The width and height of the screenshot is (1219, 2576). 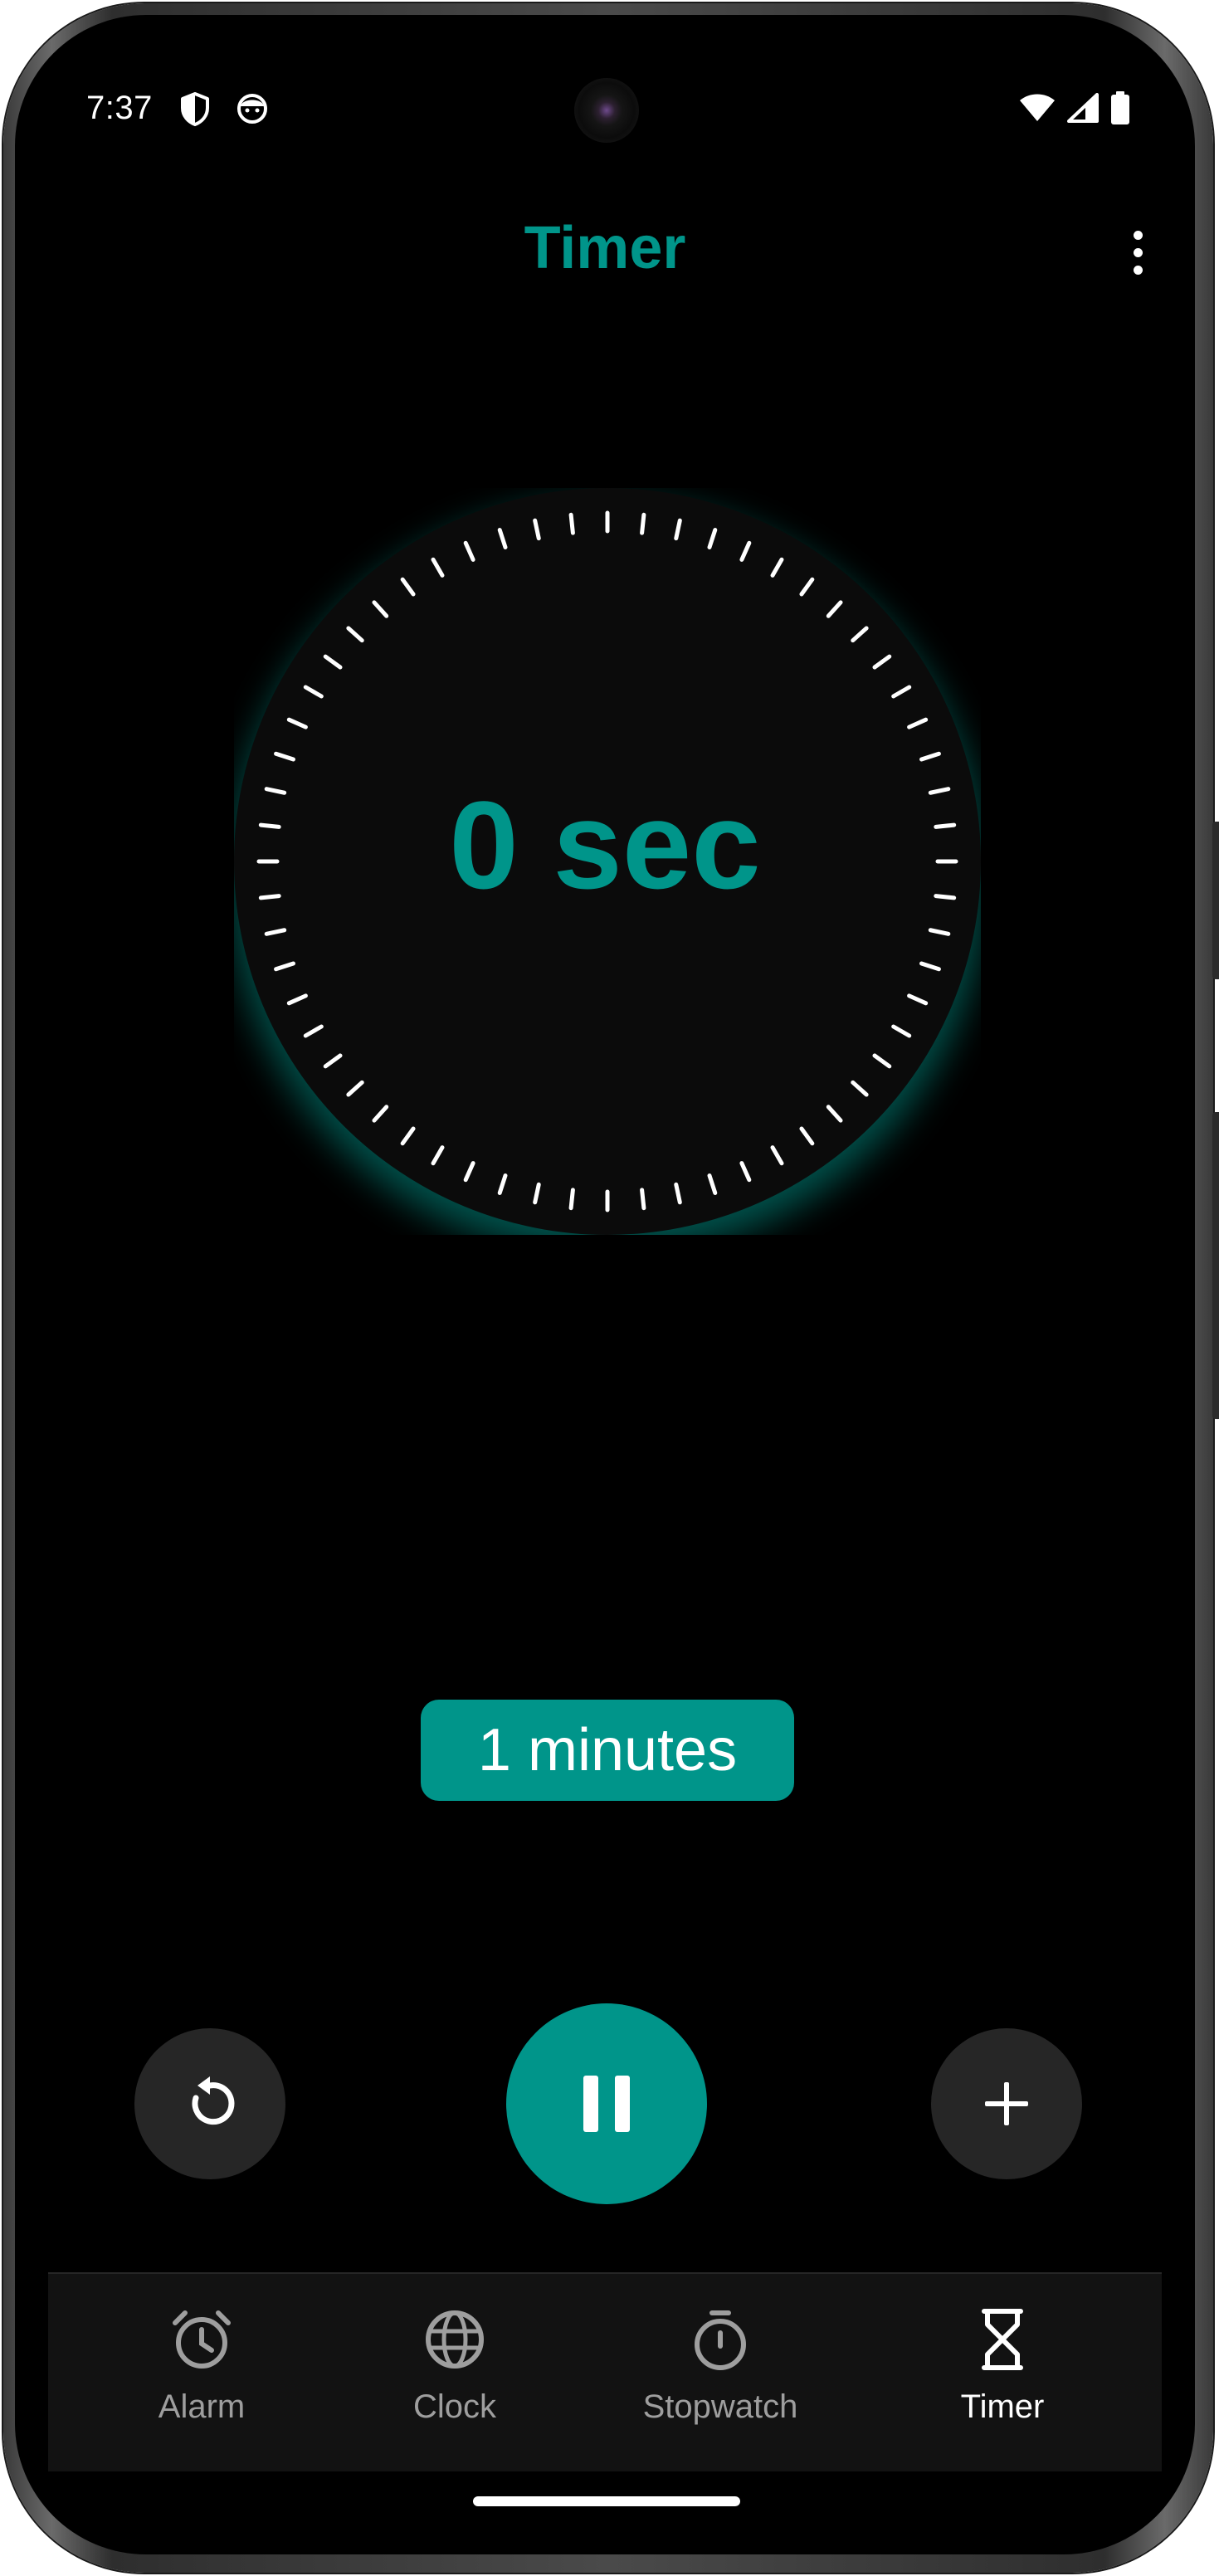 What do you see at coordinates (1216, 900) in the screenshot?
I see `volume-button` at bounding box center [1216, 900].